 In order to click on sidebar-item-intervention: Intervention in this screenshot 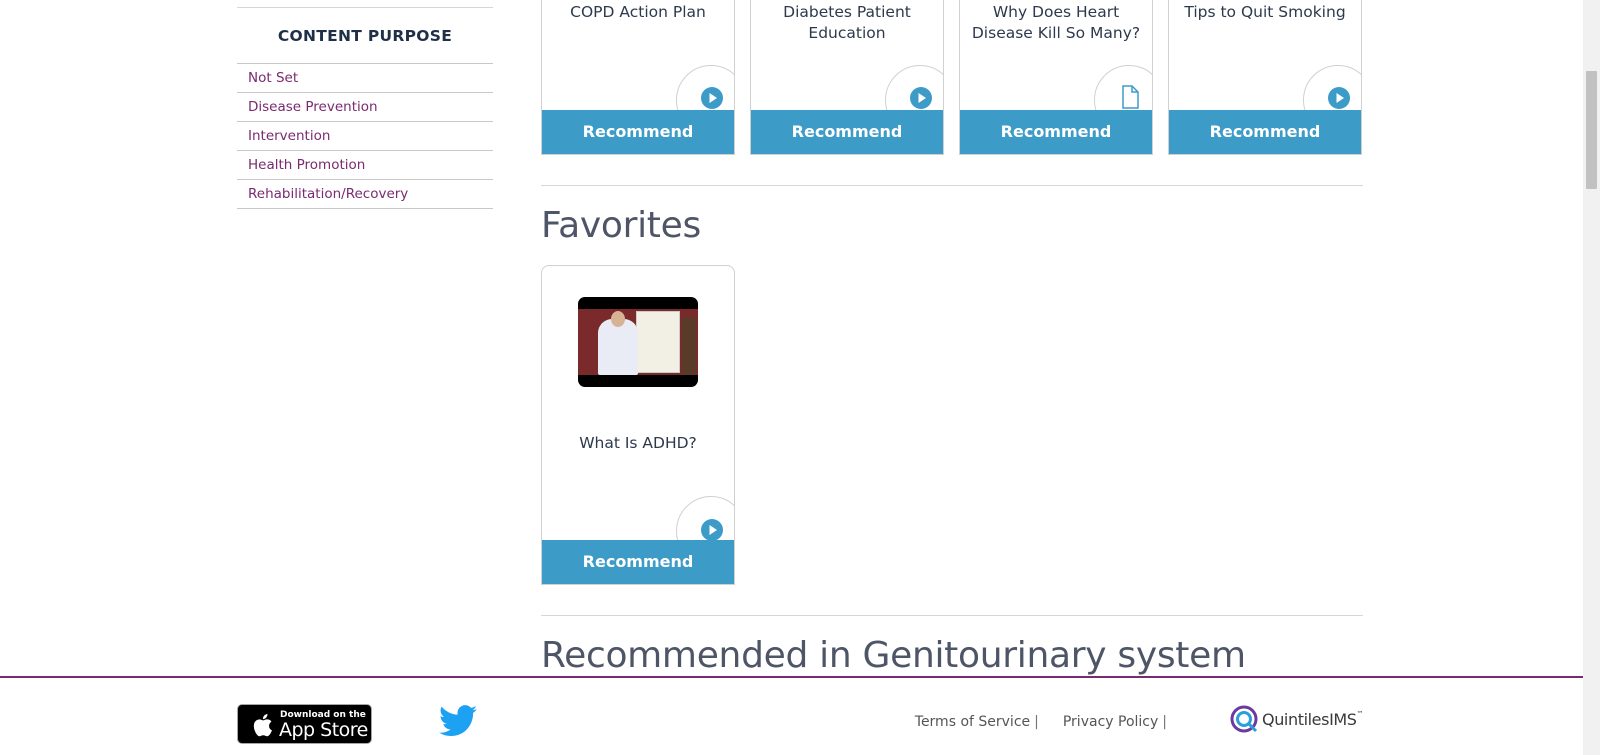, I will do `click(365, 136)`.